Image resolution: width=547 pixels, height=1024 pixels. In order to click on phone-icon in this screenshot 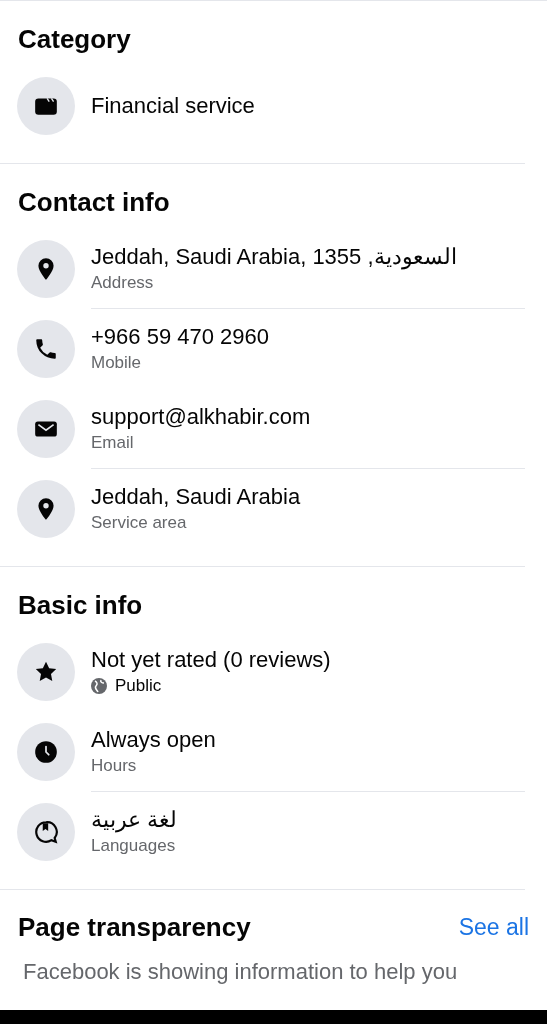, I will do `click(46, 349)`.